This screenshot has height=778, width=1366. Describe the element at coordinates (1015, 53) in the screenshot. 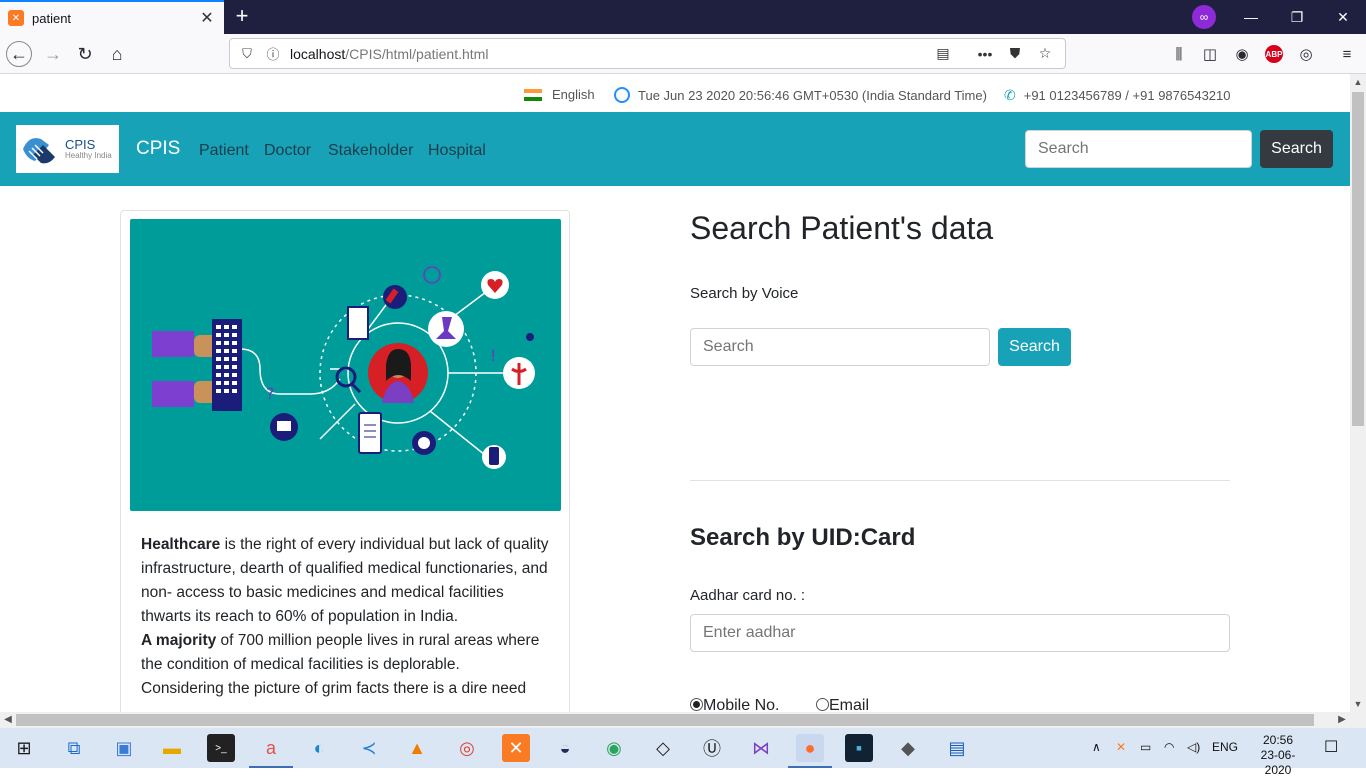

I see `pocket-icon: ⛊` at that location.